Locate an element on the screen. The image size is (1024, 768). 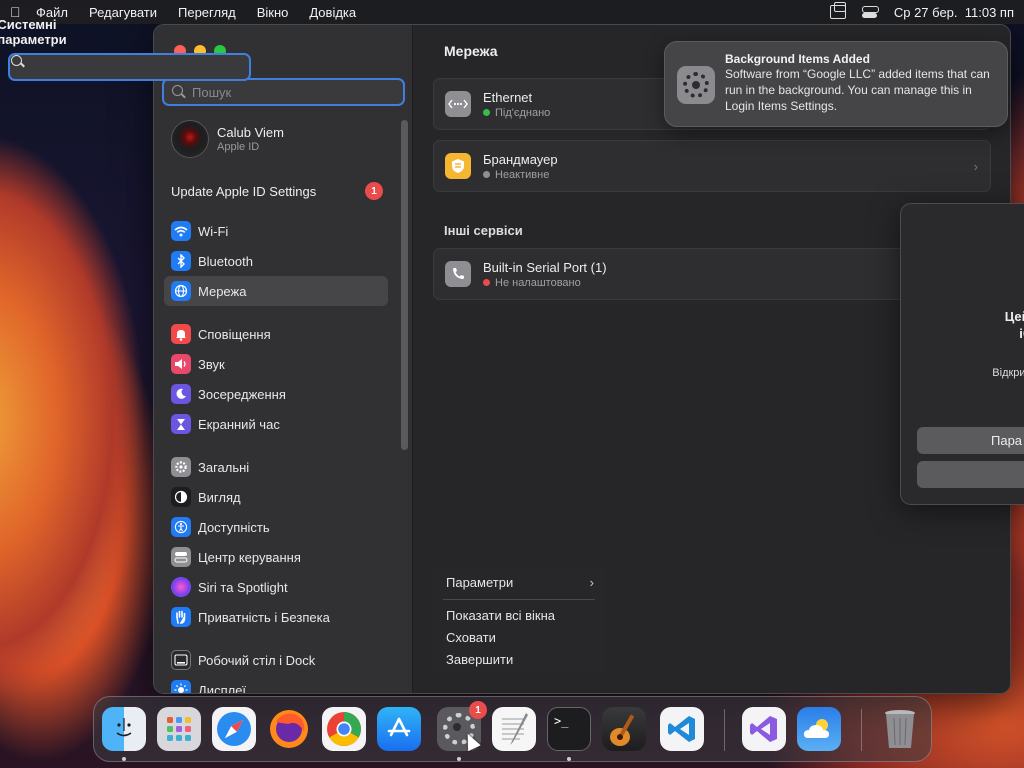
dialog-line: iCloud ч is located at coordinates (1021, 333).